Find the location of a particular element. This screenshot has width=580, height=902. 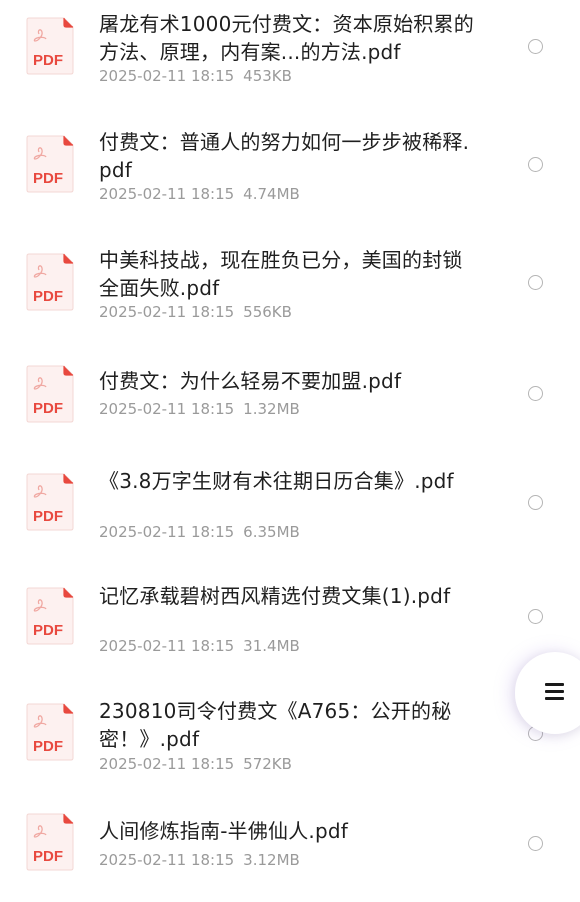

file-meta: 2025-02-11 18:15 1.32MB is located at coordinates (199, 409).